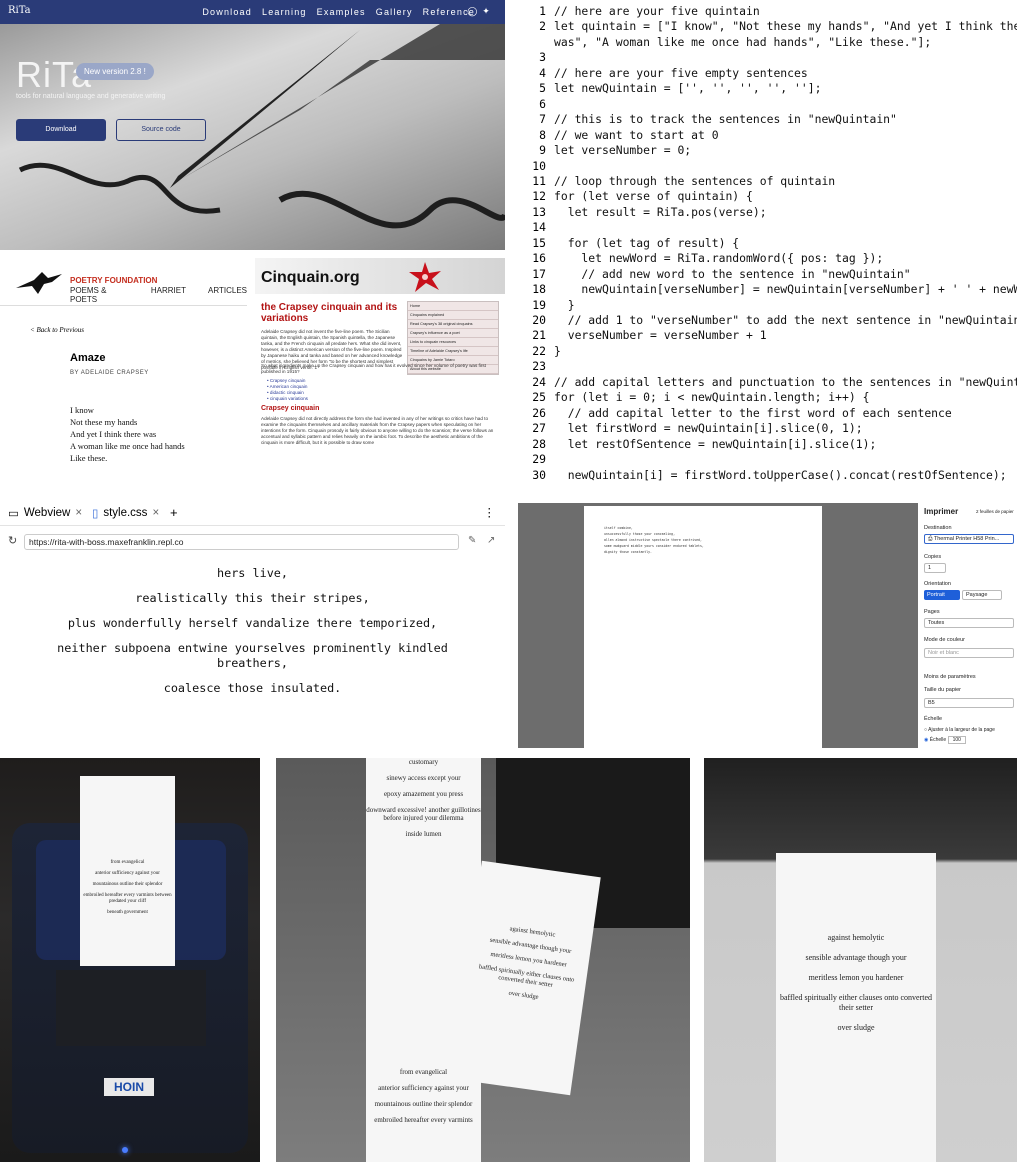 The height and width of the screenshot is (1162, 1017). I want to click on tab-bar: ▭ Webview × ▯ style.css × + ⋮, so click(252, 513).